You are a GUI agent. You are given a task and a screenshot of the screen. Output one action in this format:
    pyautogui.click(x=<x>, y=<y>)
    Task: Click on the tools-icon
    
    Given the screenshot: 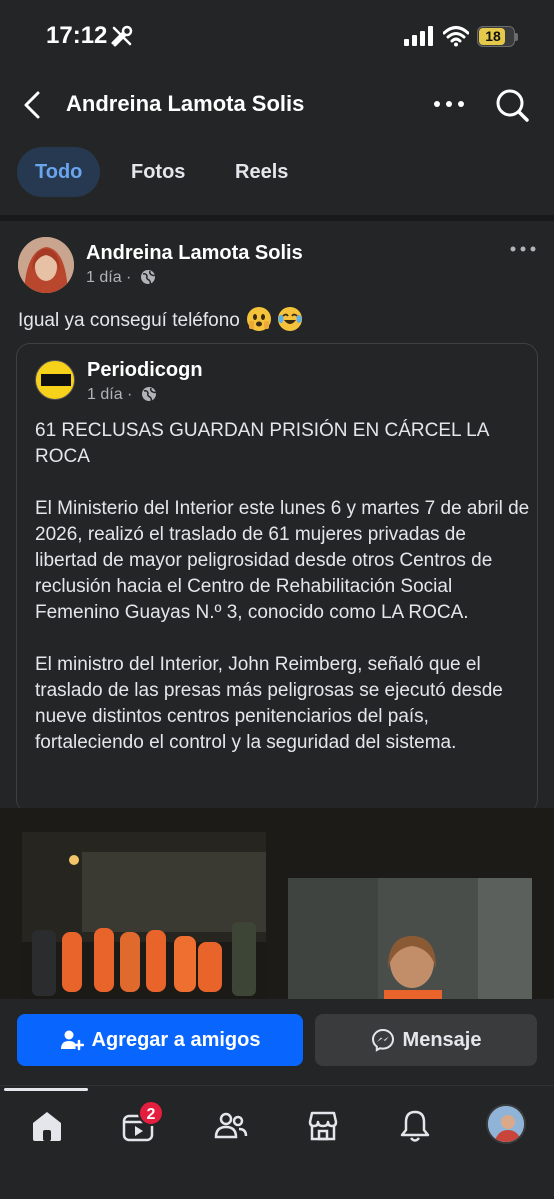 What is the action you would take?
    pyautogui.click(x=122, y=36)
    